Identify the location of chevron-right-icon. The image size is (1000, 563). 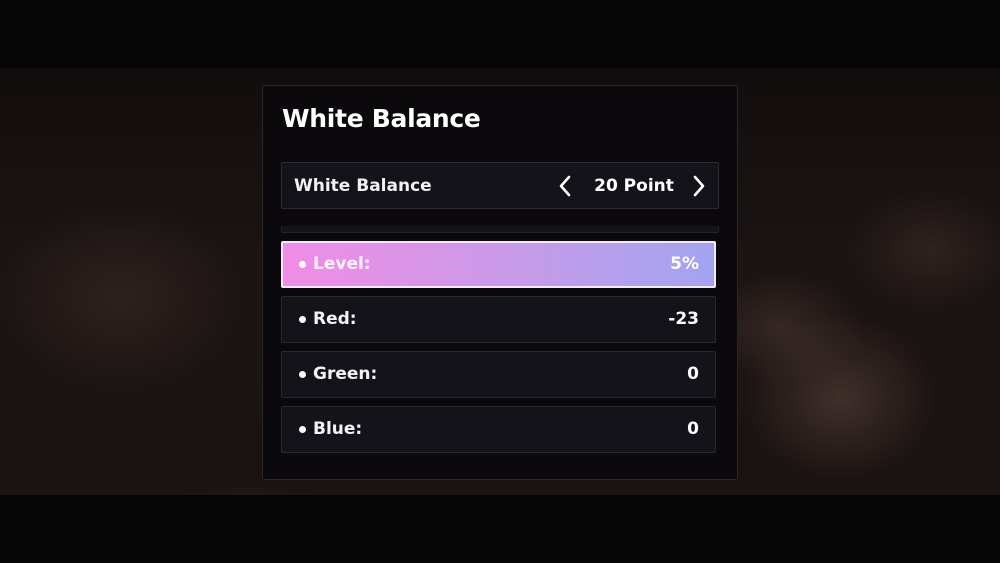
(698, 186).